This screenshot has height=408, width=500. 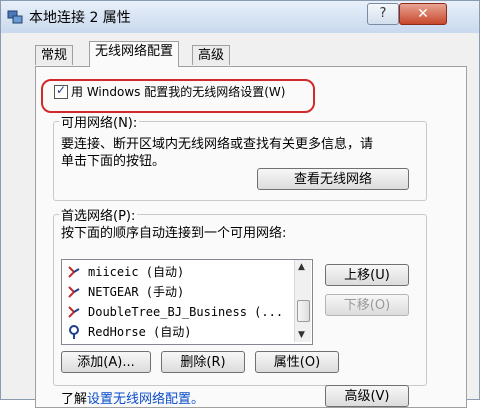 What do you see at coordinates (383, 14) in the screenshot?
I see `help-button: ?` at bounding box center [383, 14].